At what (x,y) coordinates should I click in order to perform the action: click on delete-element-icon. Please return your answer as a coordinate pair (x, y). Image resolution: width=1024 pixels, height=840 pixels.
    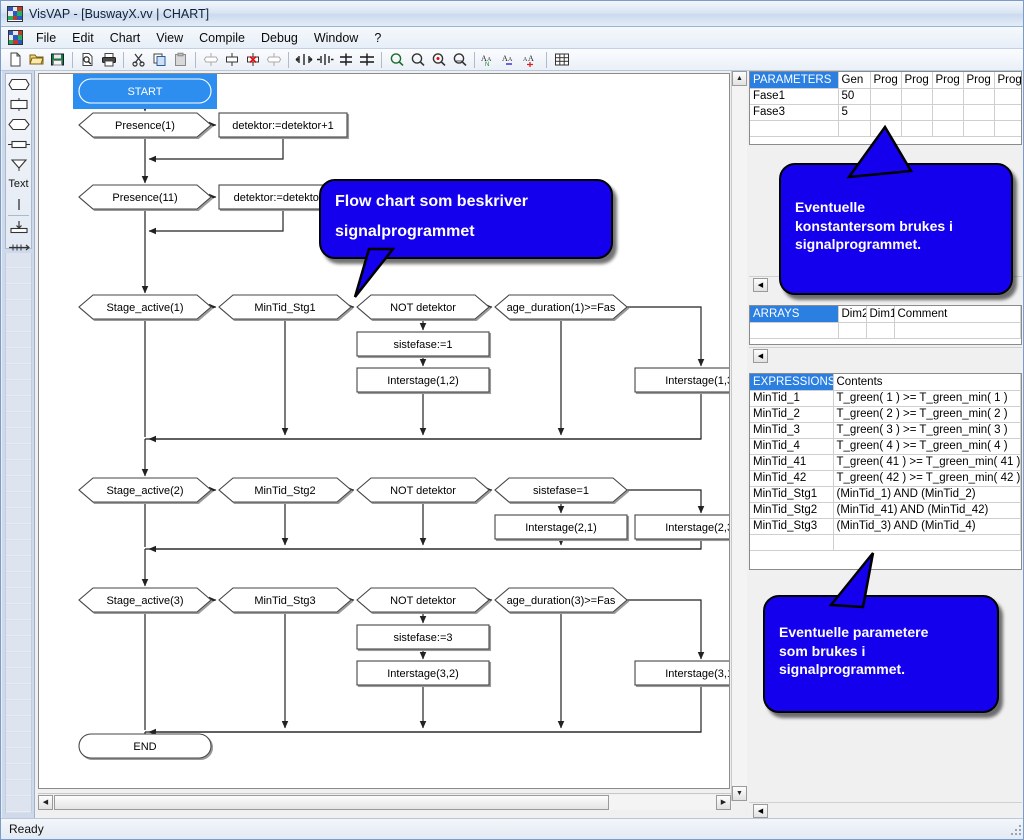
    Looking at the image, I should click on (252, 60).